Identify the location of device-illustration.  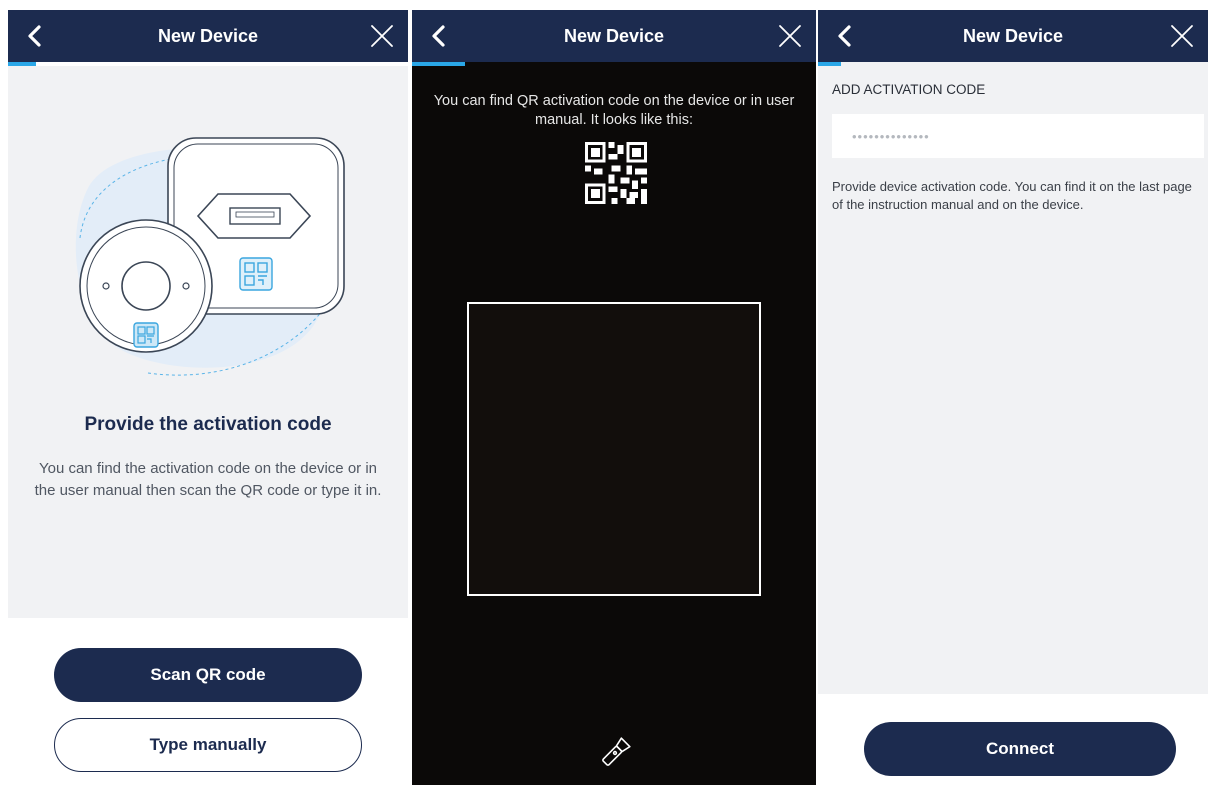
(210, 256).